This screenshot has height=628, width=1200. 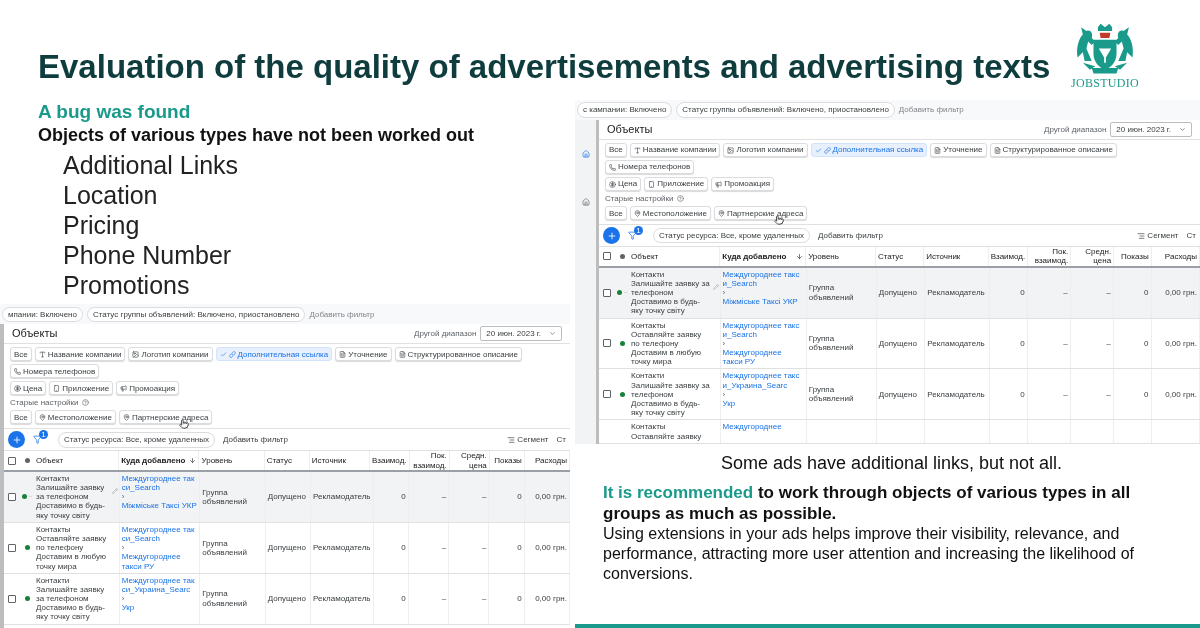 I want to click on filter-pill: с кампании: Включено, so click(x=625, y=110).